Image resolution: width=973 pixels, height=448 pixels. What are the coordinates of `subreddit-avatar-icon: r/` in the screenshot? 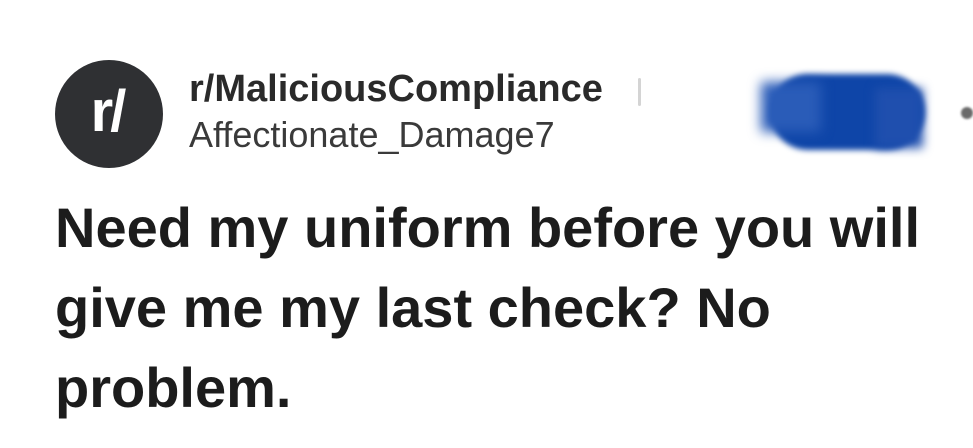 It's located at (108, 111).